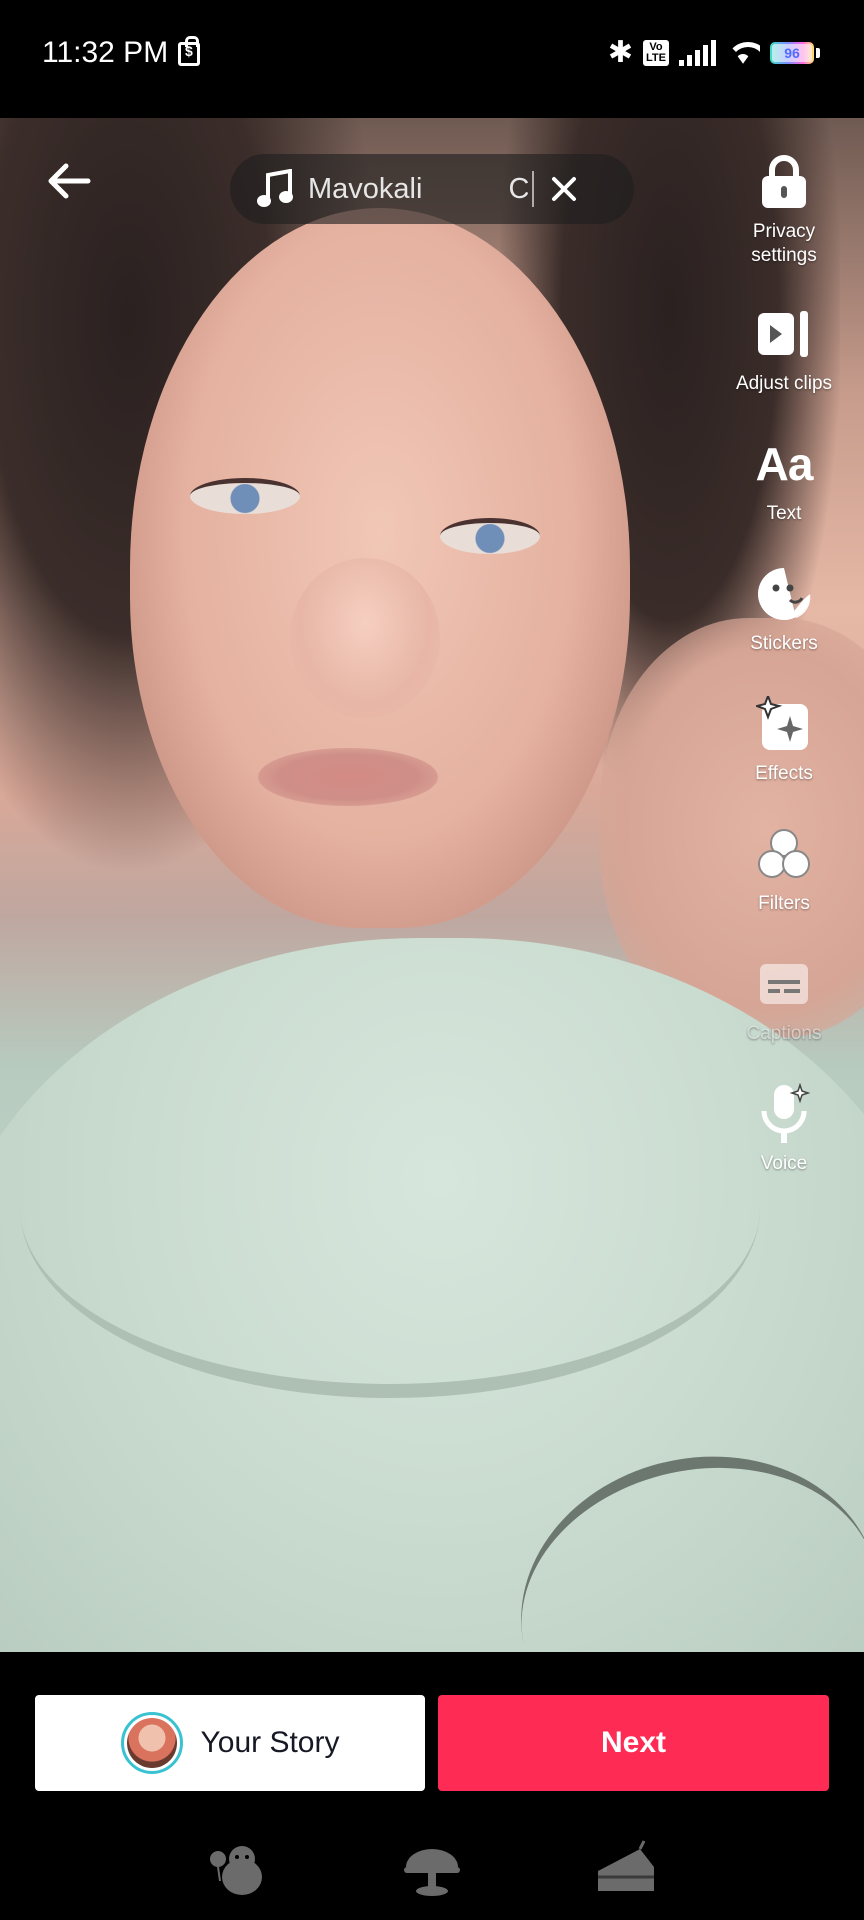  What do you see at coordinates (784, 1163) in the screenshot?
I see `tool-label: Voice` at bounding box center [784, 1163].